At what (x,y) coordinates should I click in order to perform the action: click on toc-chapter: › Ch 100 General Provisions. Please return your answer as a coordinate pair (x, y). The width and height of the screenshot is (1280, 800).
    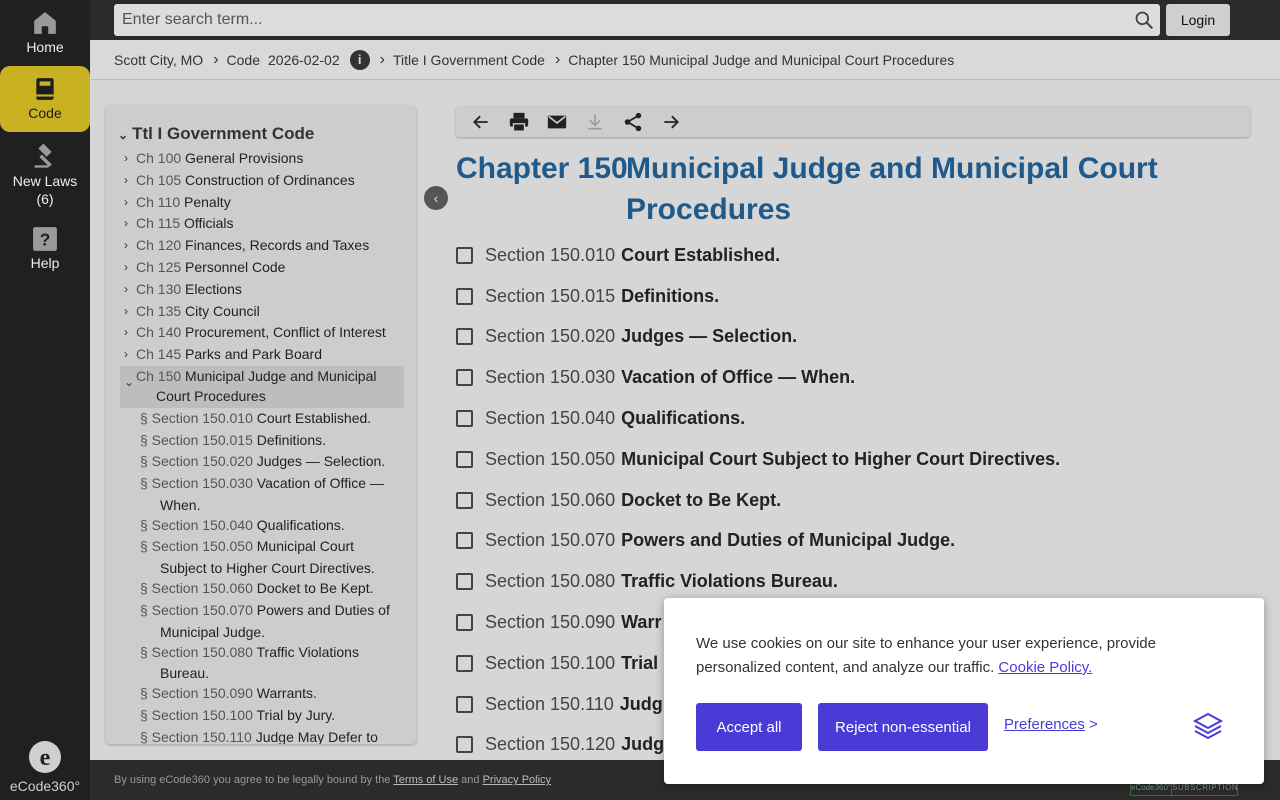
    Looking at the image, I should click on (261, 159).